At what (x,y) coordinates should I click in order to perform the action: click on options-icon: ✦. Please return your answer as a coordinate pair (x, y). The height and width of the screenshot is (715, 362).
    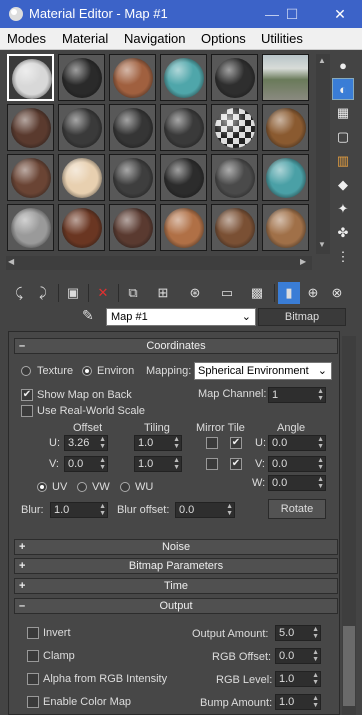
    Looking at the image, I should click on (343, 209).